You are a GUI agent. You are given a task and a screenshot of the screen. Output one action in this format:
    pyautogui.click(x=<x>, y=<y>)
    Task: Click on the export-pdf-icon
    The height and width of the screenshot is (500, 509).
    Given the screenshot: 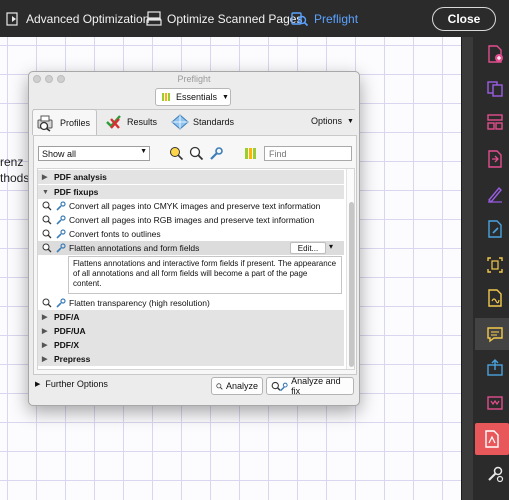 What is the action you would take?
    pyautogui.click(x=495, y=159)
    